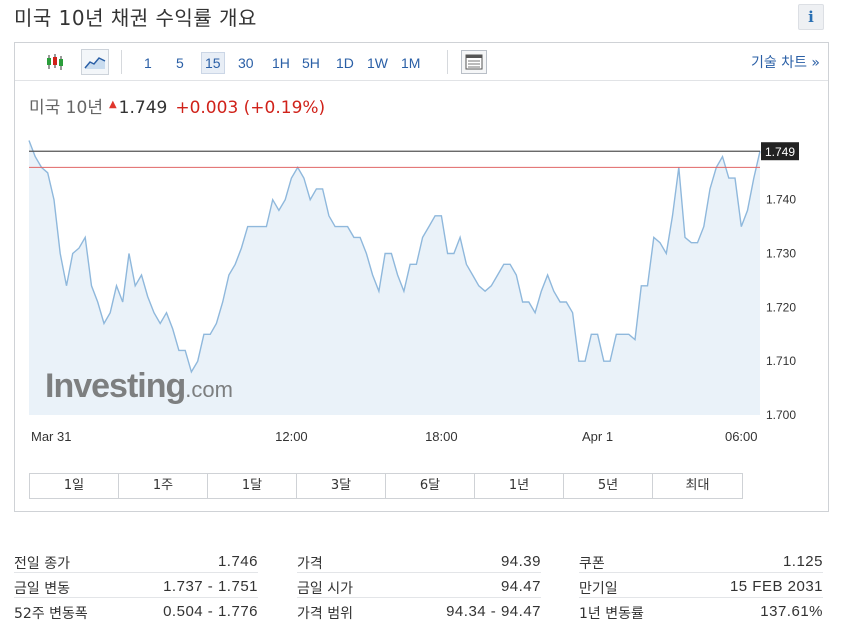 The image size is (843, 635). Describe the element at coordinates (136, 560) in the screenshot. I see `stat-row: 전일 종가 1.746` at that location.